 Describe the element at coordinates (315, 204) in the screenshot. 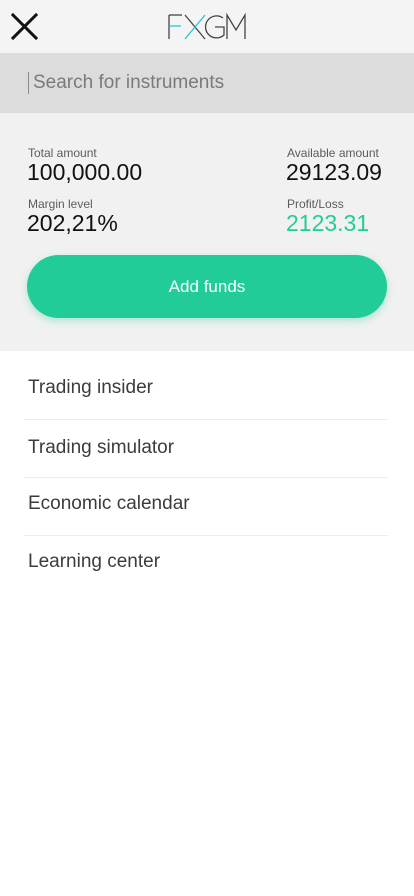

I see `profit-loss-label: Profit/Loss` at that location.